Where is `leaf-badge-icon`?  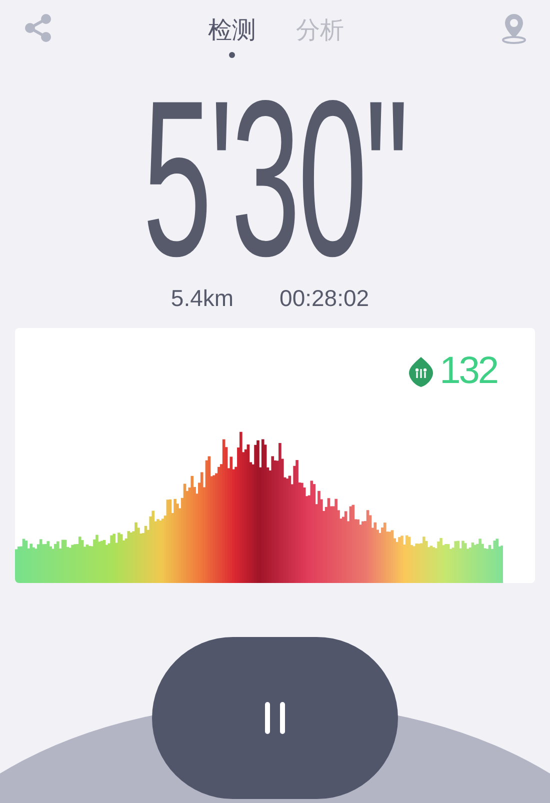
leaf-badge-icon is located at coordinates (421, 372).